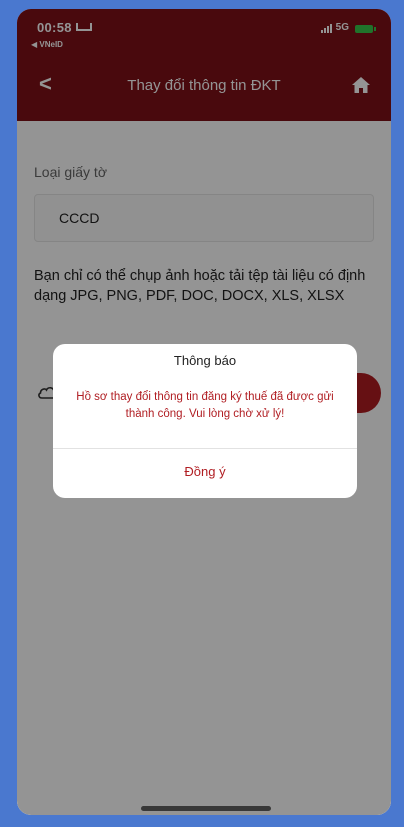 Image resolution: width=404 pixels, height=827 pixels. Describe the element at coordinates (206, 808) in the screenshot. I see `home-indicator` at that location.